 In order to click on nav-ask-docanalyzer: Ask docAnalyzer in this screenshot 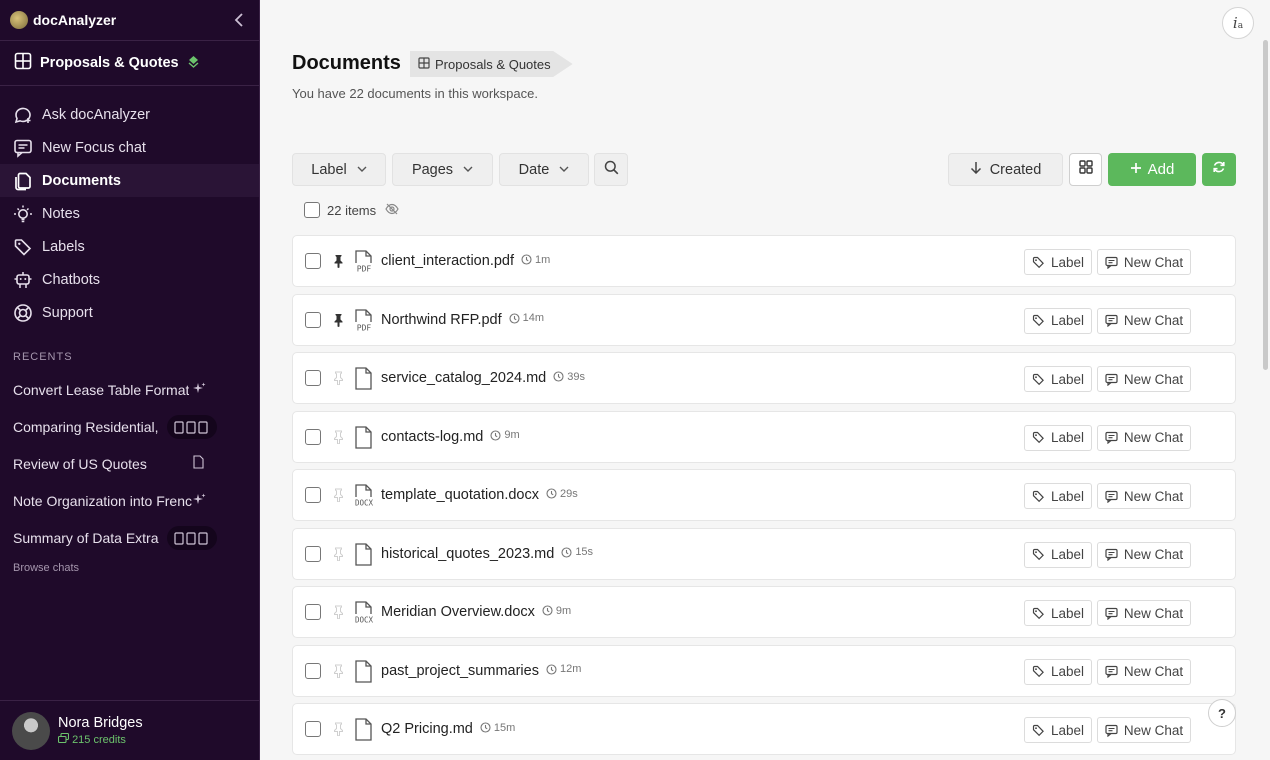, I will do `click(129, 114)`.